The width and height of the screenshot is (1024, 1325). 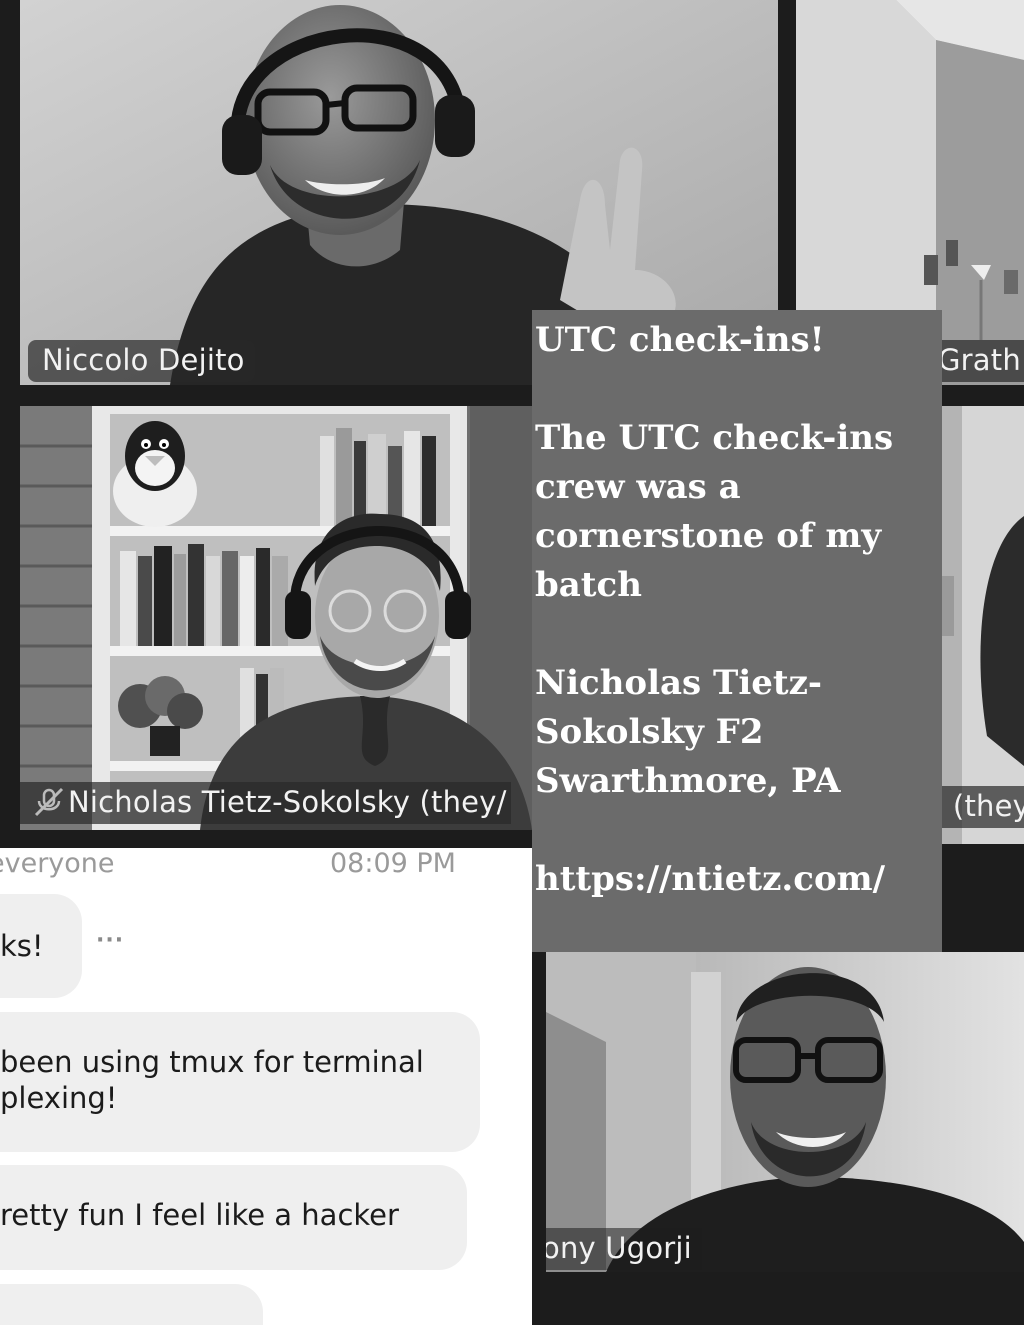 I want to click on video-tile-right-middle: ) (they, so click(x=983, y=625).